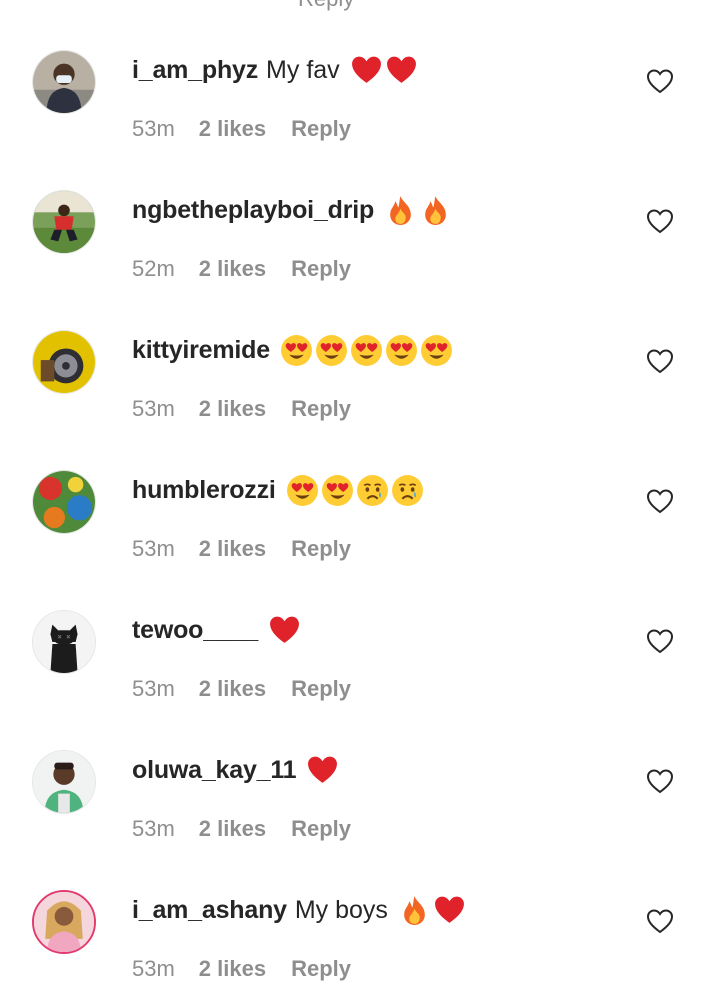 The height and width of the screenshot is (1006, 720). Describe the element at coordinates (204, 490) in the screenshot. I see `comment-username: humblerozzi` at that location.